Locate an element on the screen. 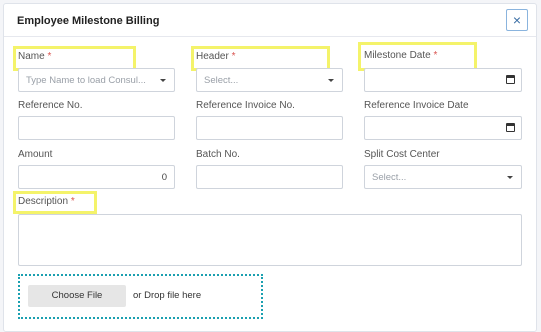 The width and height of the screenshot is (541, 332). milestone-date-field is located at coordinates (443, 80).